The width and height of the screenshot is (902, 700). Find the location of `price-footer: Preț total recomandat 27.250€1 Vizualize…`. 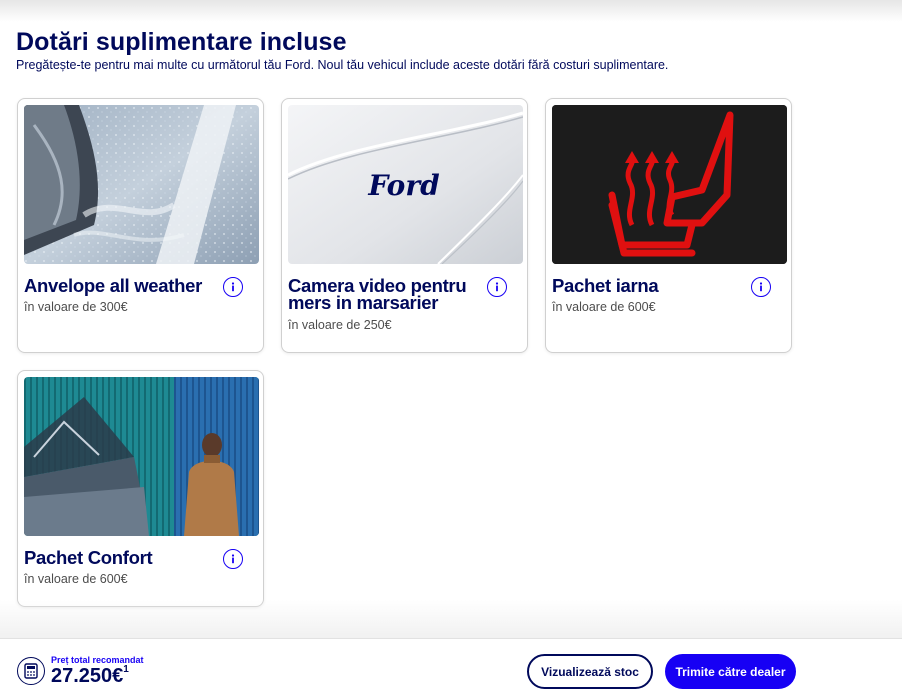

price-footer: Preț total recomandat 27.250€1 Vizualize… is located at coordinates (451, 669).